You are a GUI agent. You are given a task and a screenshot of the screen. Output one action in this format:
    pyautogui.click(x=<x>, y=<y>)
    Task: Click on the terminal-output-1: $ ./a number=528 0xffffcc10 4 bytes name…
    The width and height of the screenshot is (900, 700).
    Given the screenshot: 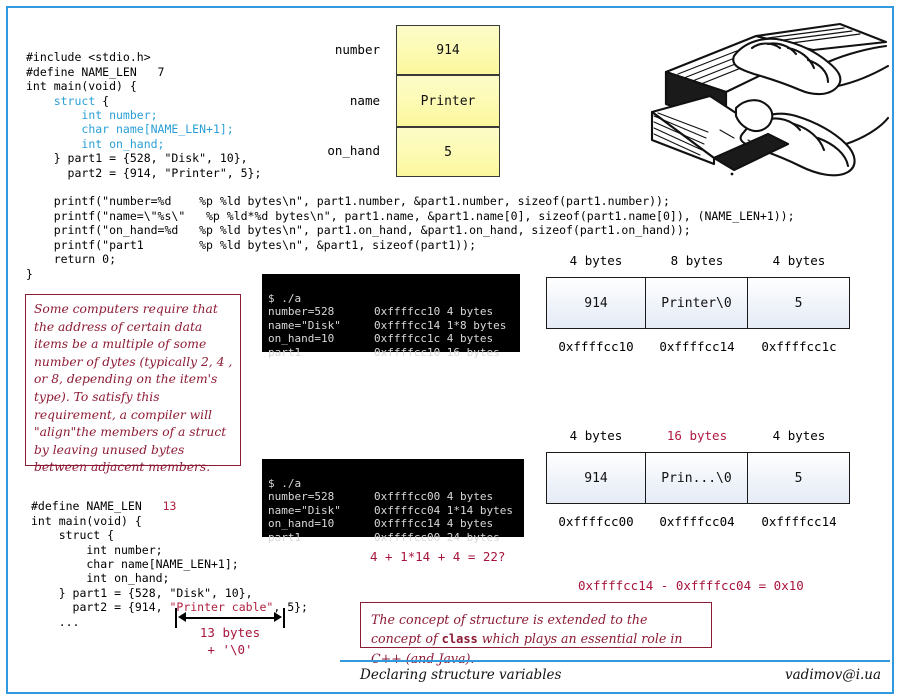 What is the action you would take?
    pyautogui.click(x=391, y=316)
    